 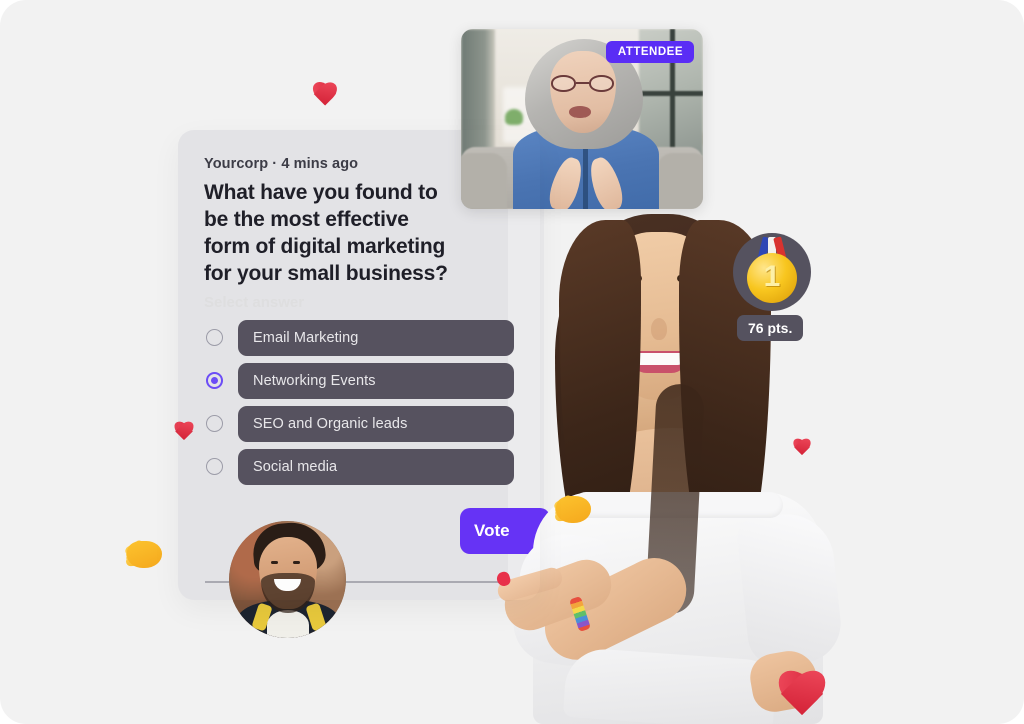 I want to click on medal-disc: 1, so click(x=772, y=278).